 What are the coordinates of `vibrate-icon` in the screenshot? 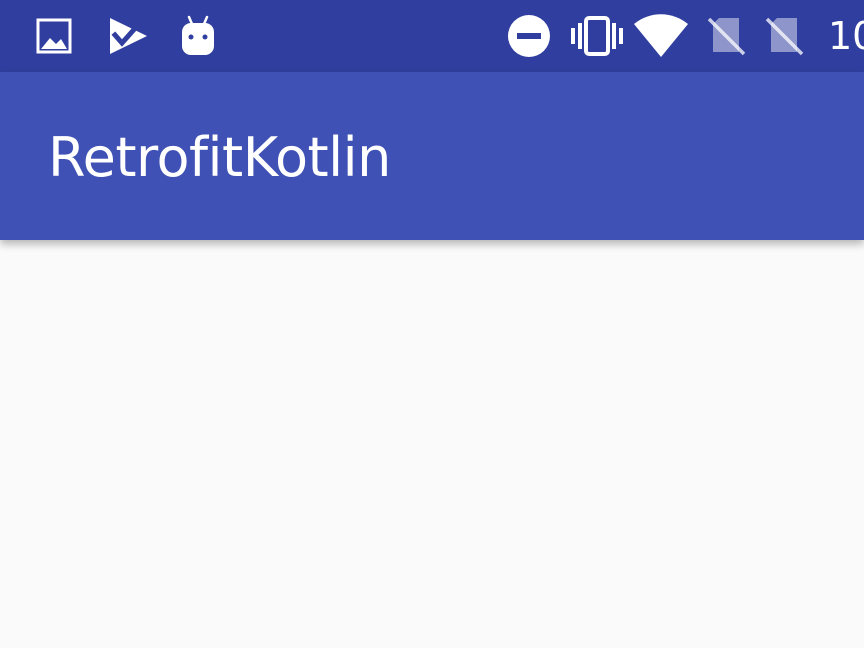 It's located at (597, 36).